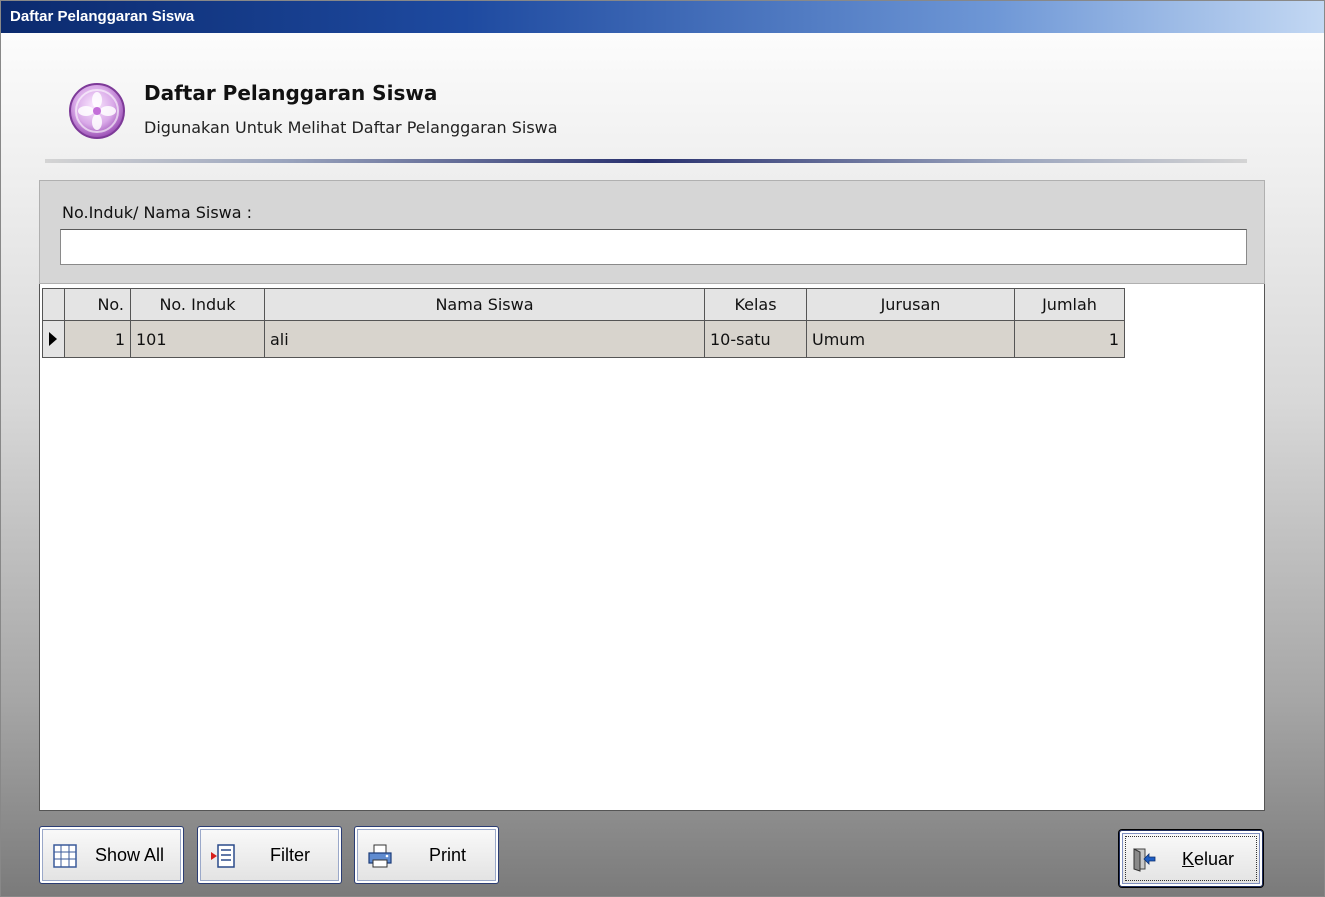 The image size is (1325, 897). Describe the element at coordinates (130, 855) in the screenshot. I see `show-all-label: Show All` at that location.